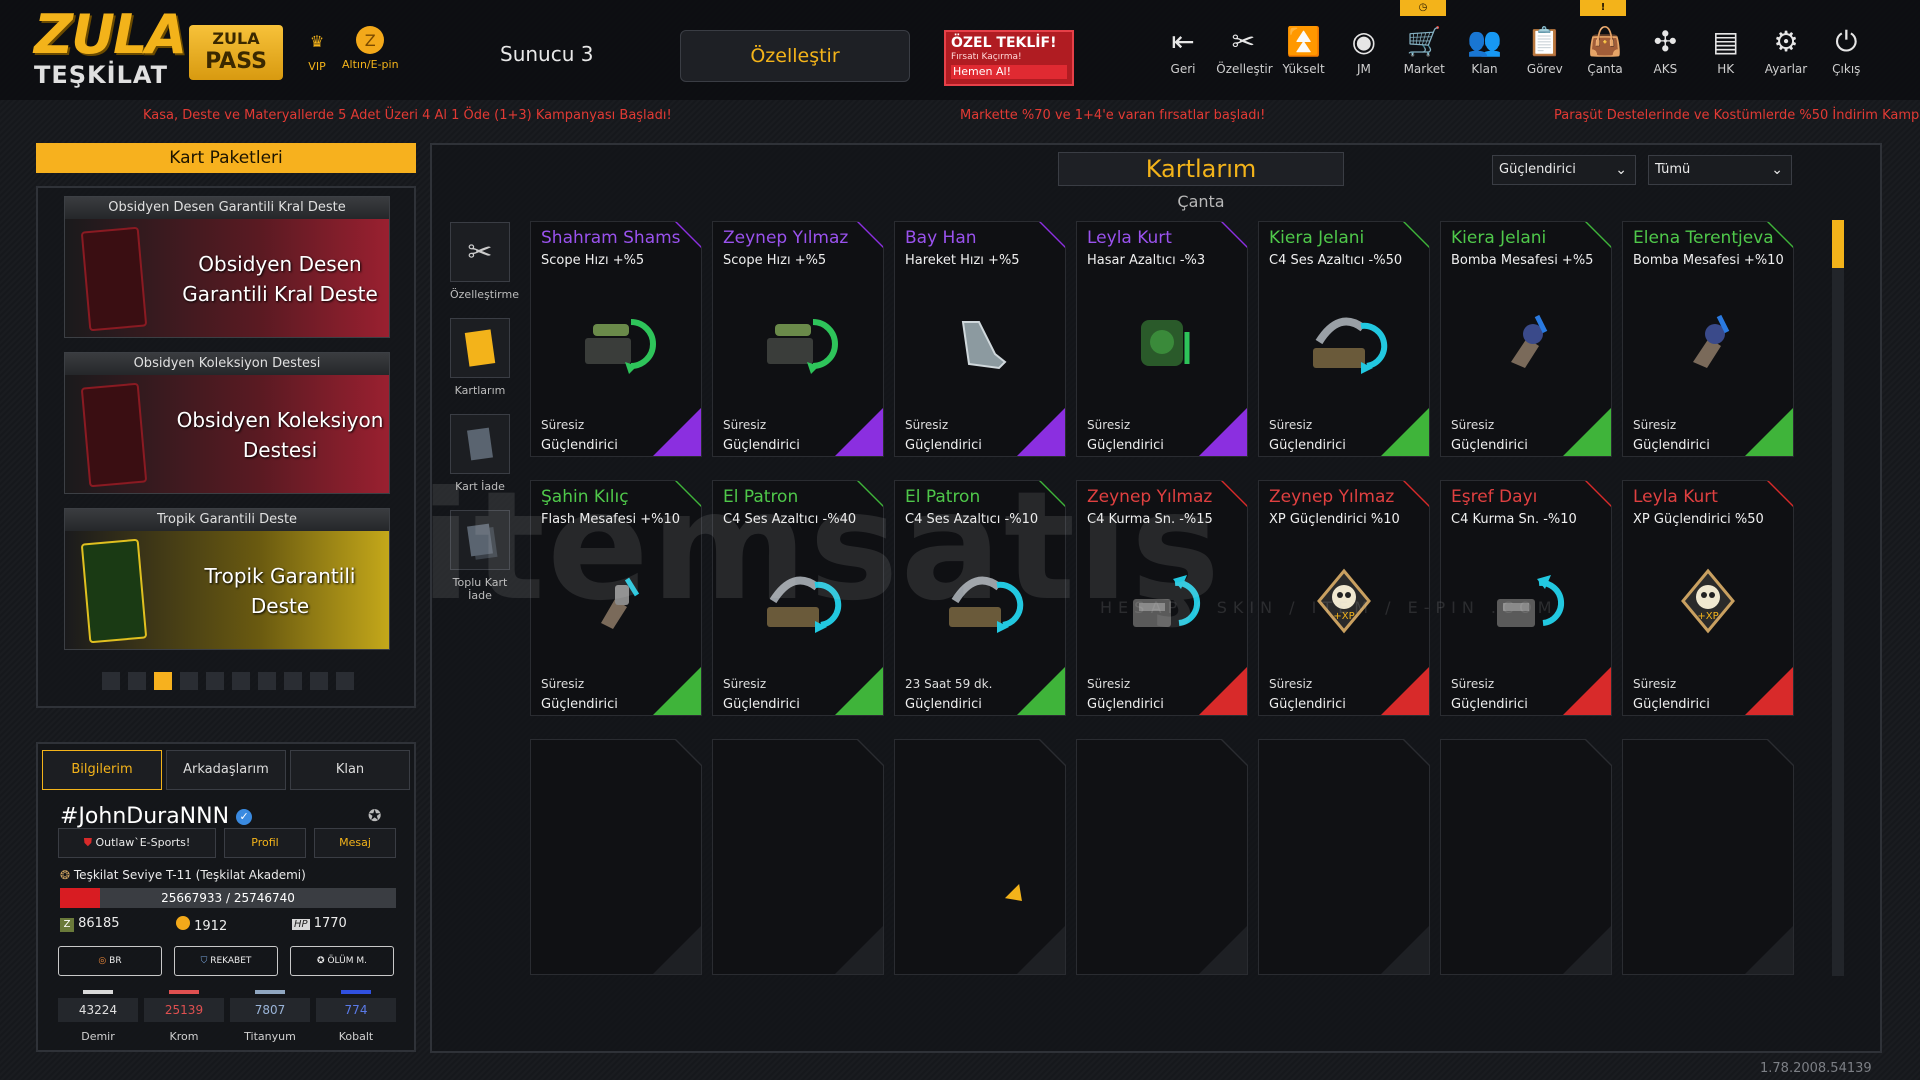 The width and height of the screenshot is (1920, 1080). Describe the element at coordinates (546, 54) in the screenshot. I see `server-label: Sunucu 3` at that location.